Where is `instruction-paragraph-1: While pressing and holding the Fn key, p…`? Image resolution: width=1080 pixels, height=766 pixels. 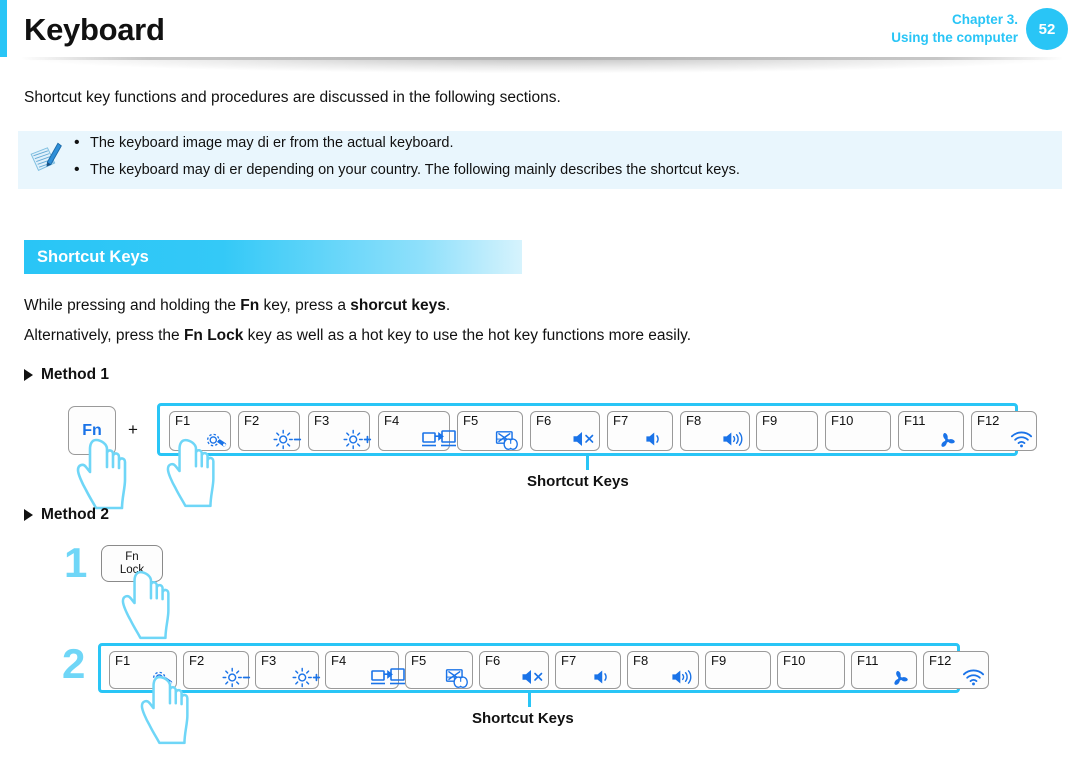 instruction-paragraph-1: While pressing and holding the Fn key, p… is located at coordinates (237, 306).